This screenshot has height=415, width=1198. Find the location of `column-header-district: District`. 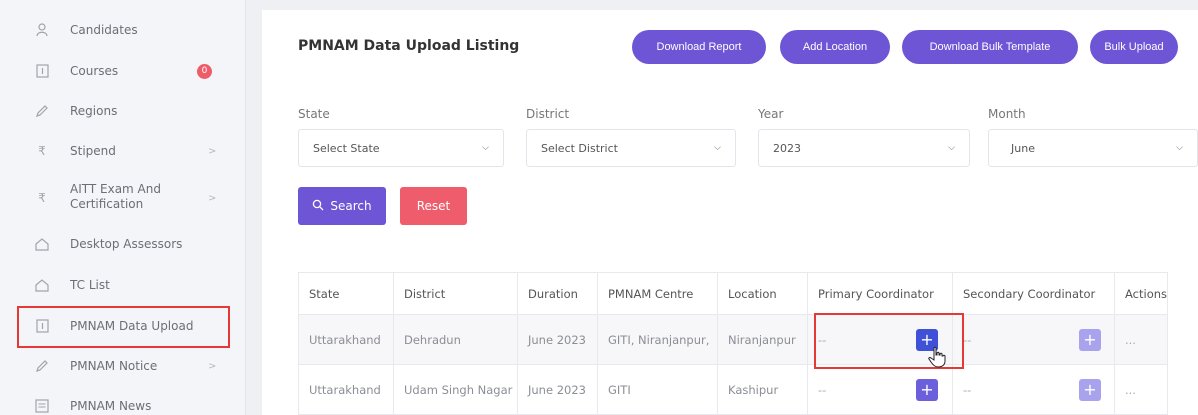

column-header-district: District is located at coordinates (455, 293).